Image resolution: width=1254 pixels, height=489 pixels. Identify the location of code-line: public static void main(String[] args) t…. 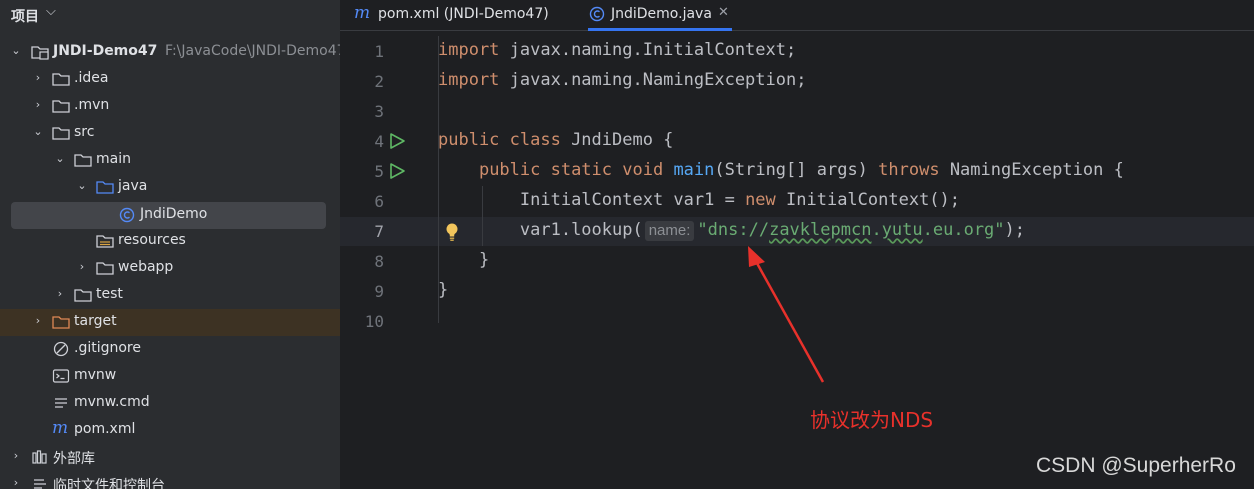
(781, 170).